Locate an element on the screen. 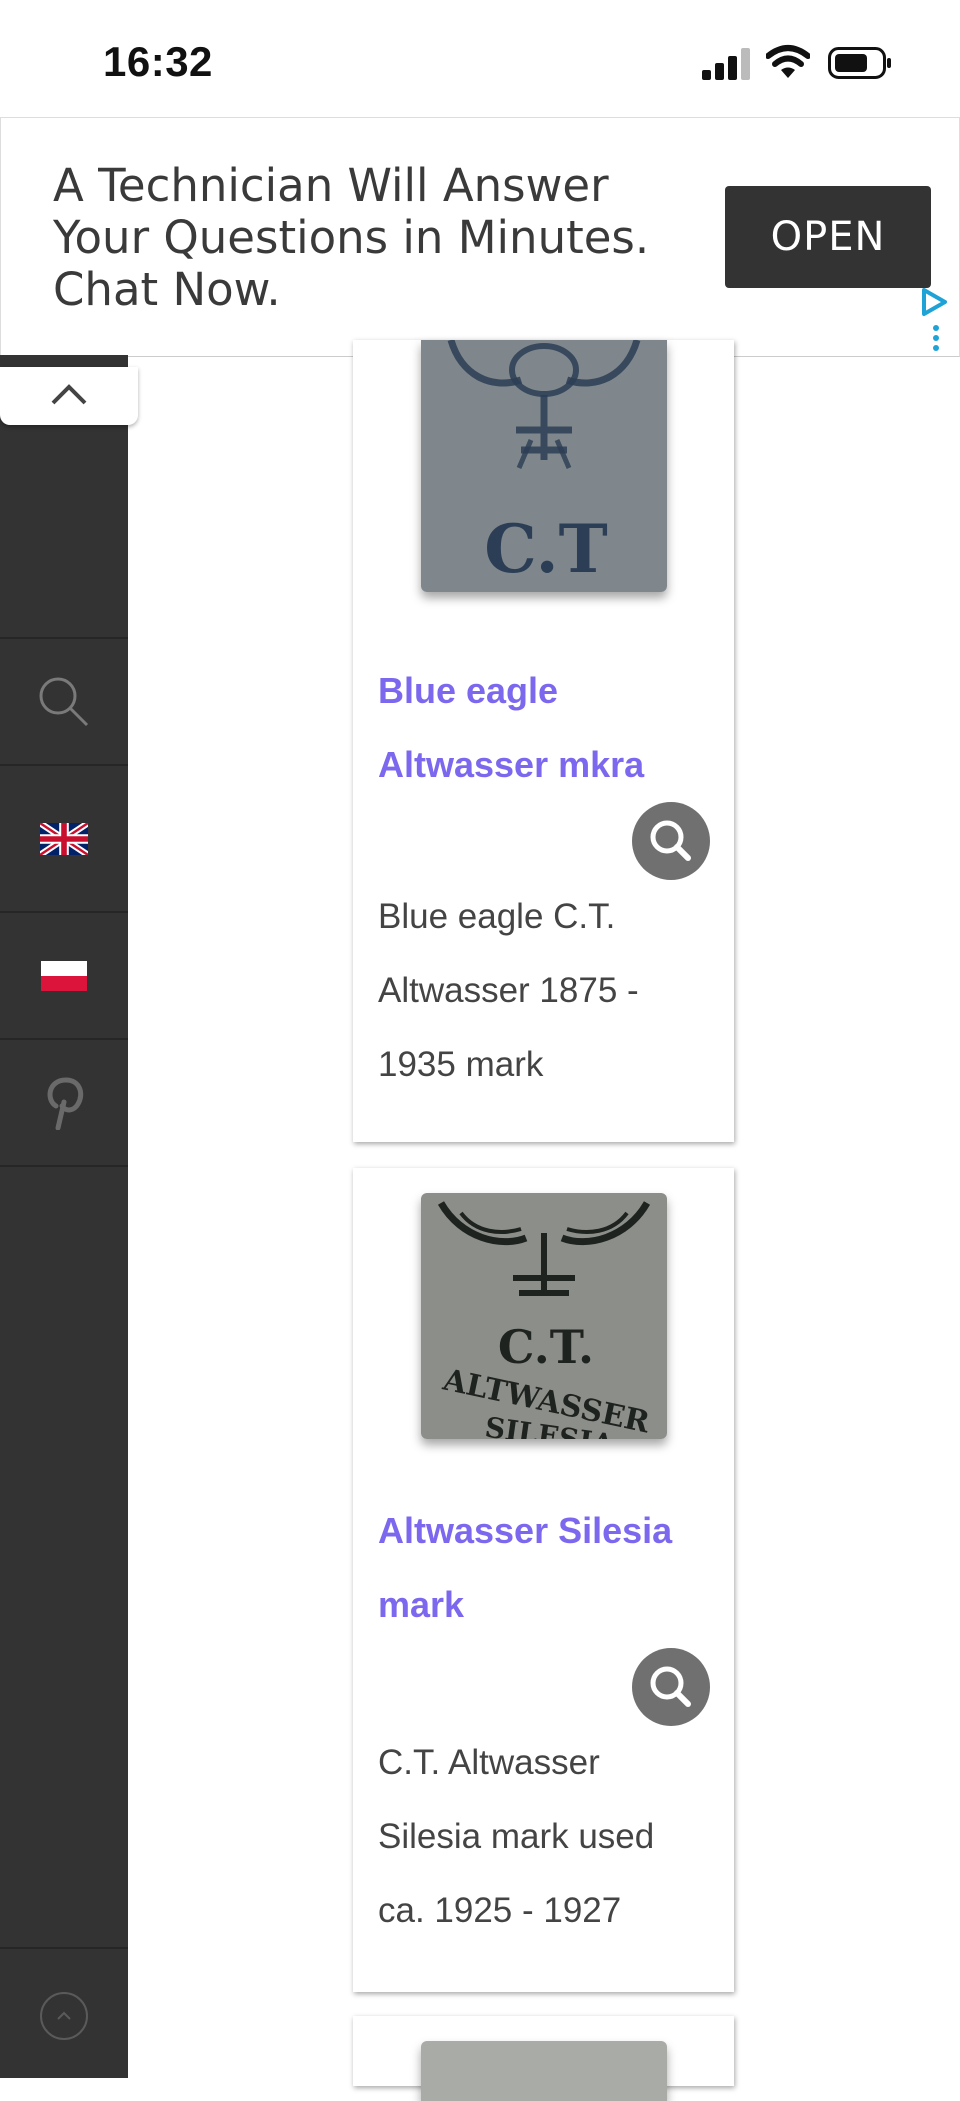 This screenshot has height=2101, width=960. mark-card is located at coordinates (543, 2058).